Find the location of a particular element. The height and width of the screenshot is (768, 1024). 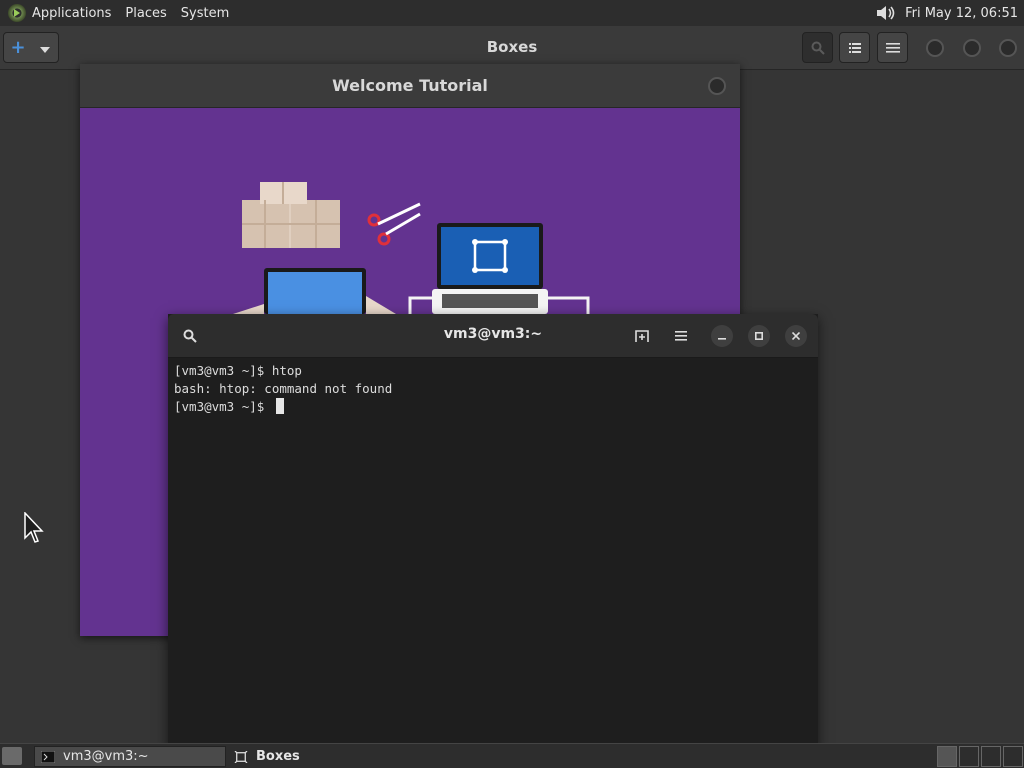

show-desktop-icon is located at coordinates (12, 756).